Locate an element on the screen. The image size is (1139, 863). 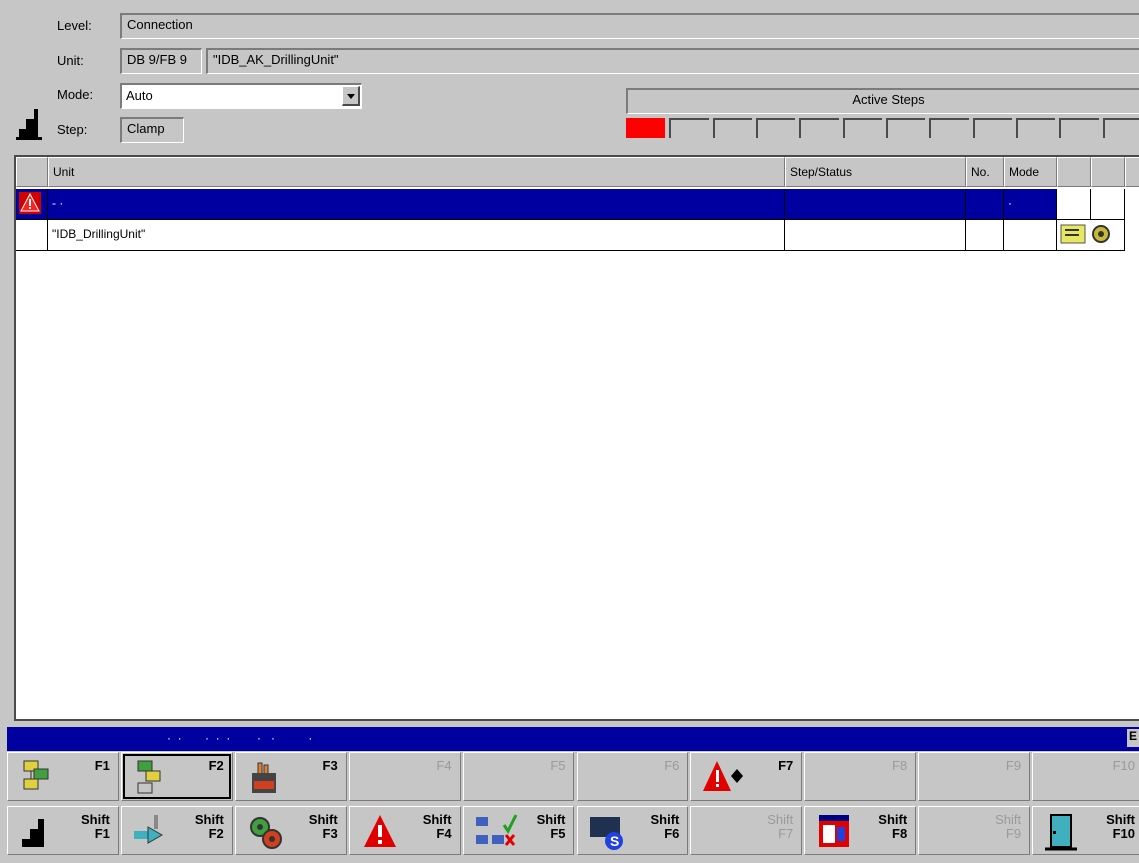
level-label: Level: is located at coordinates (74, 25).